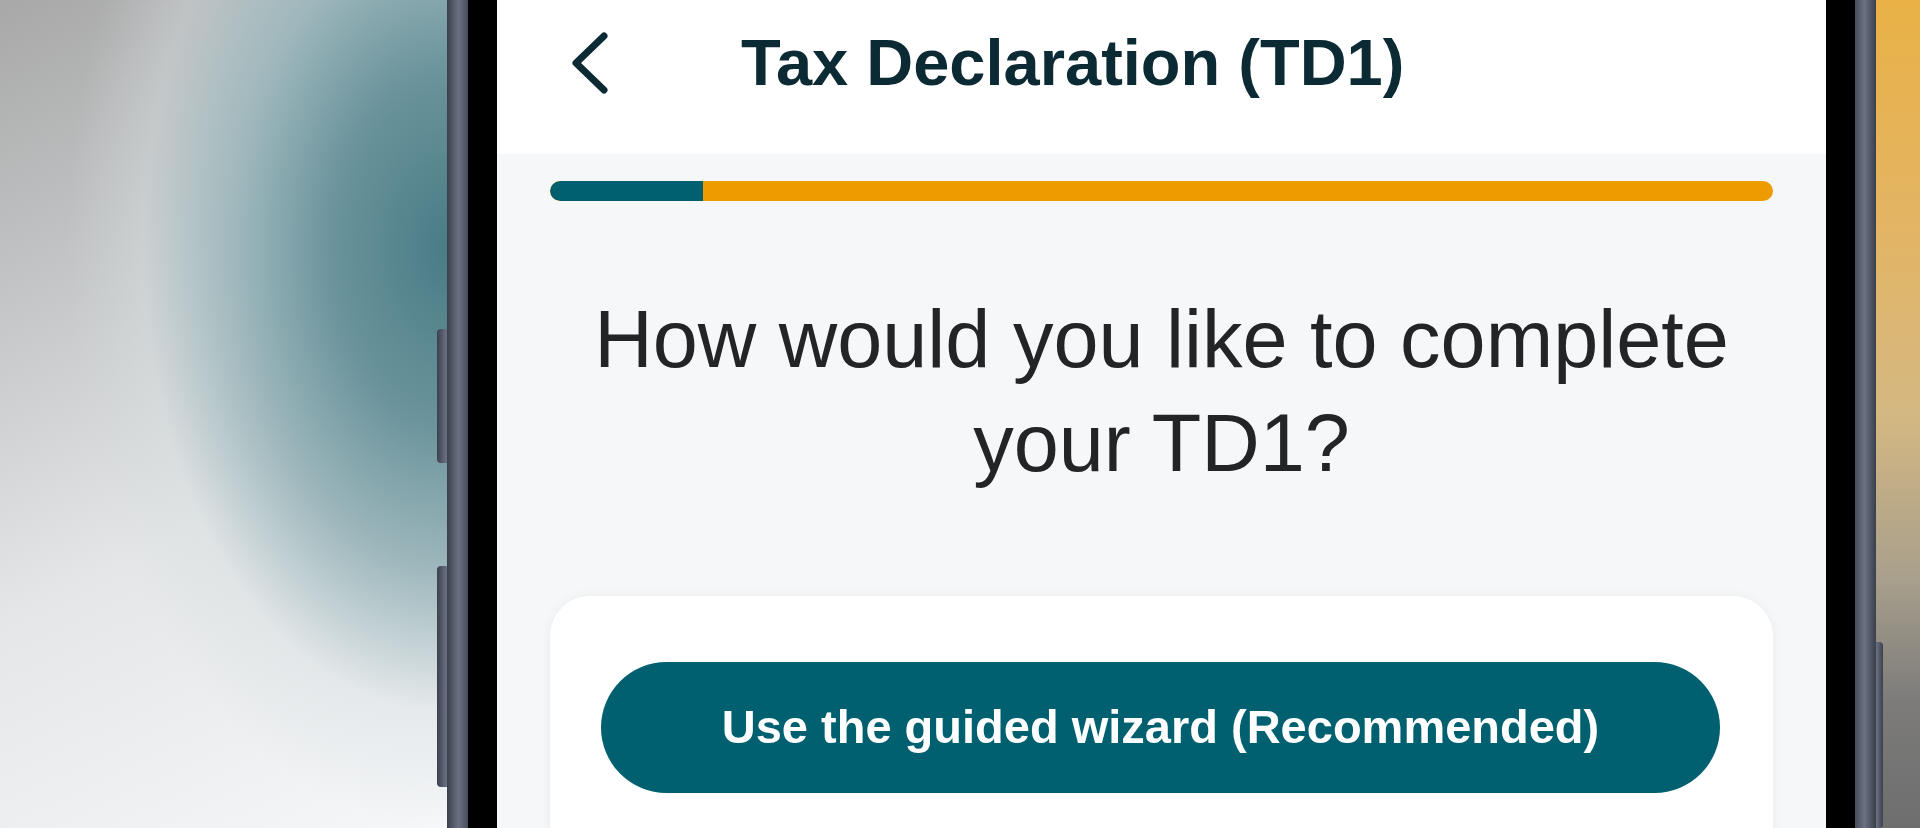  I want to click on back-button, so click(590, 63).